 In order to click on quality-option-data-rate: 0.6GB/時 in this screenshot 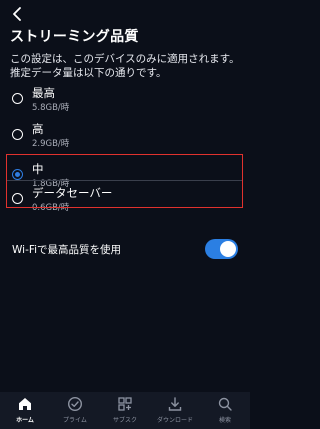, I will do `click(51, 208)`.